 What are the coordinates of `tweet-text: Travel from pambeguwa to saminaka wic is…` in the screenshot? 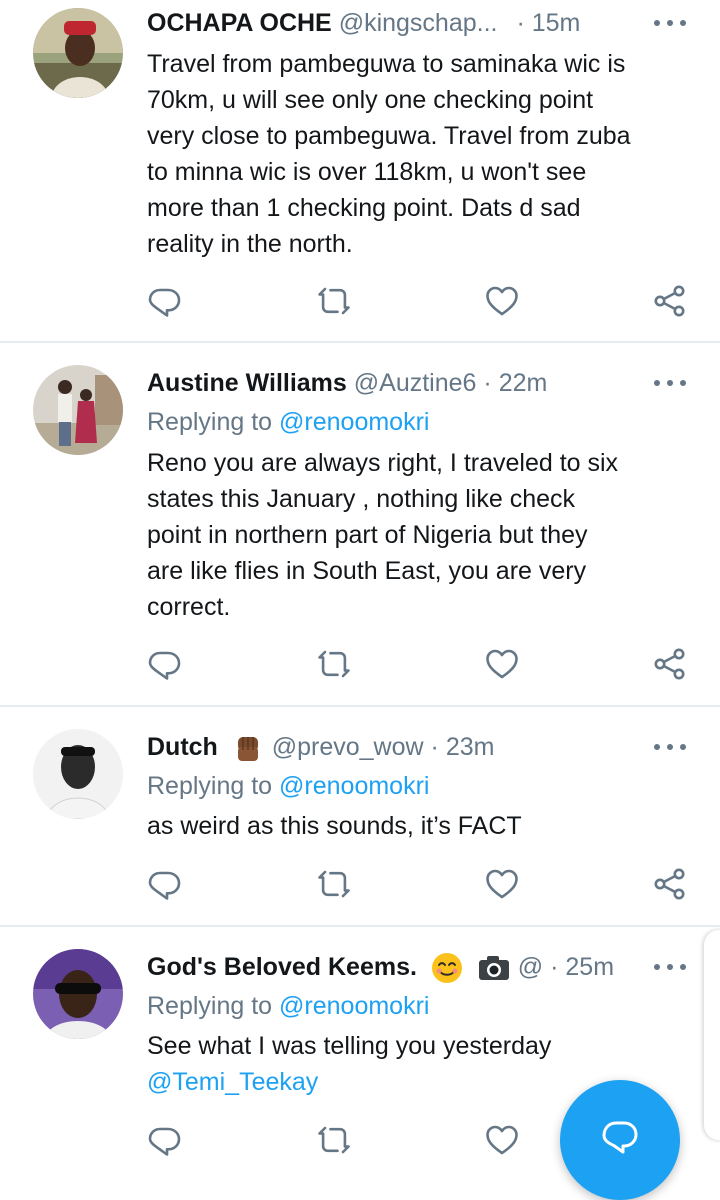 It's located at (389, 154).